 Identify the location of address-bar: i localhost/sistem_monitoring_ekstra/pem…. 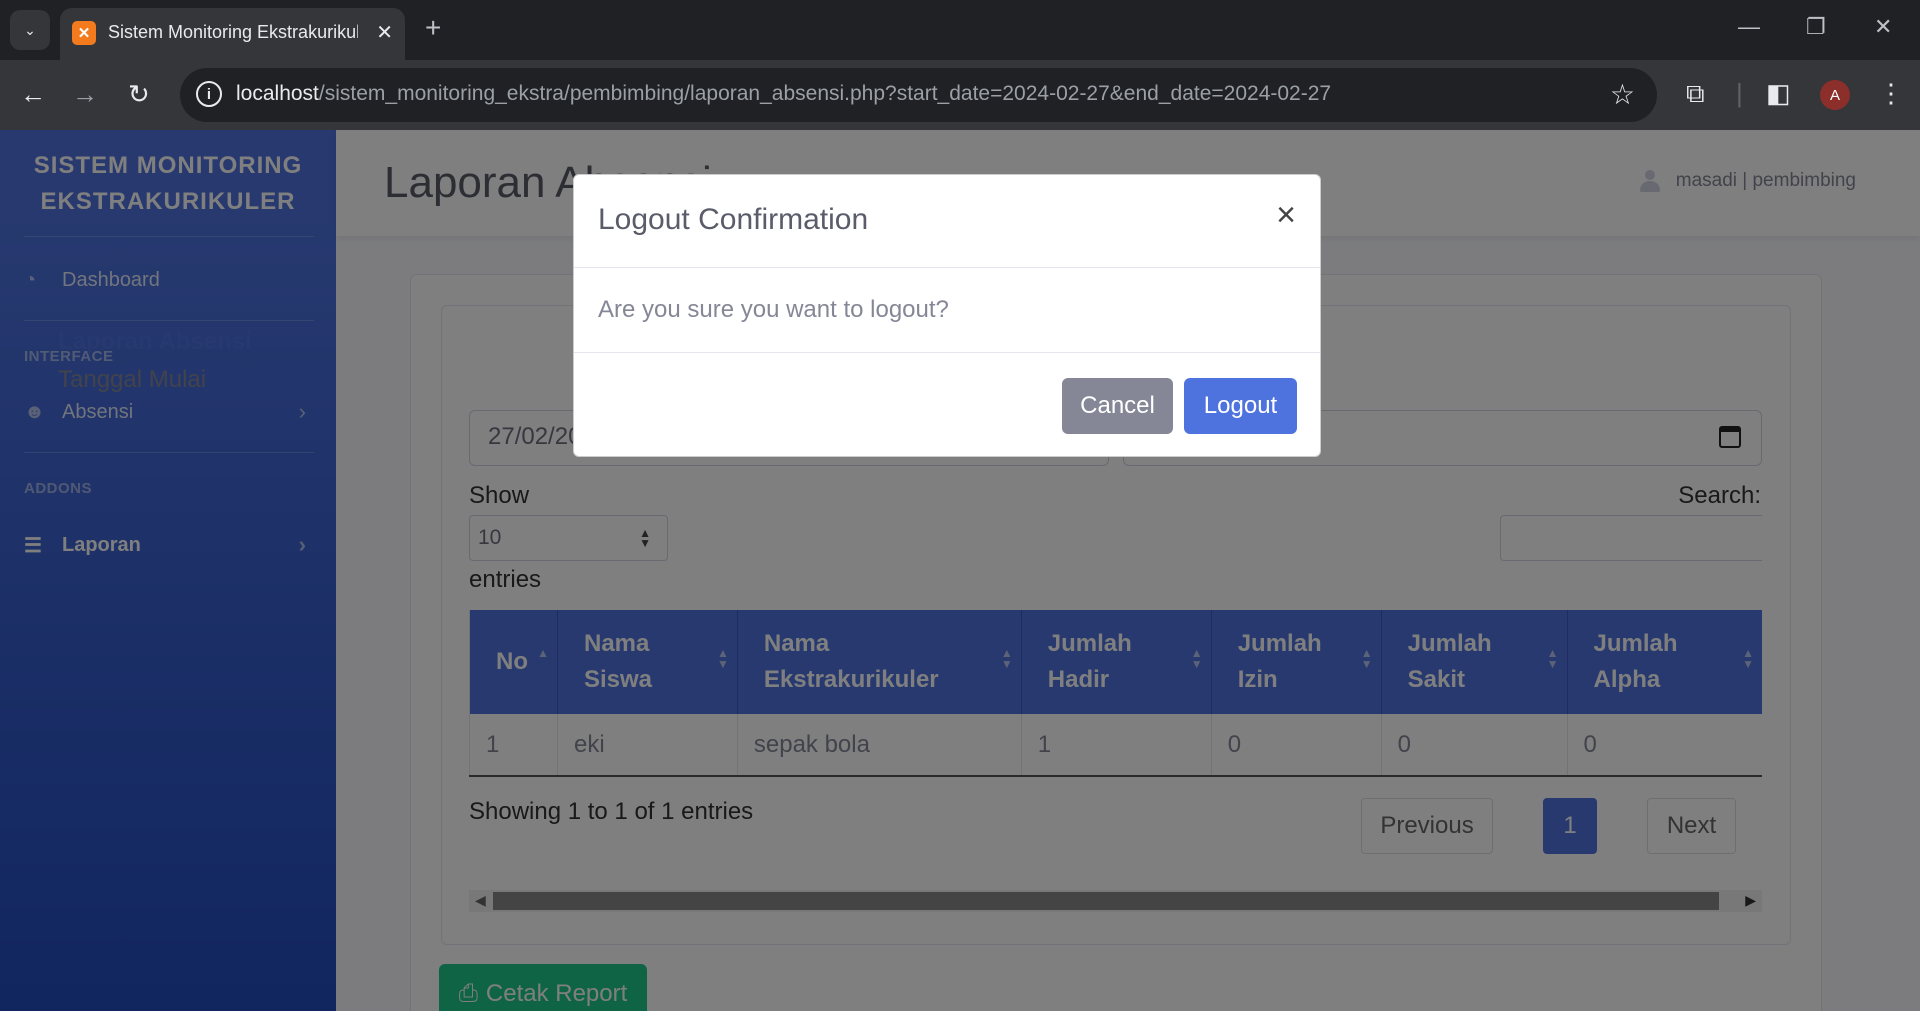
(918, 95).